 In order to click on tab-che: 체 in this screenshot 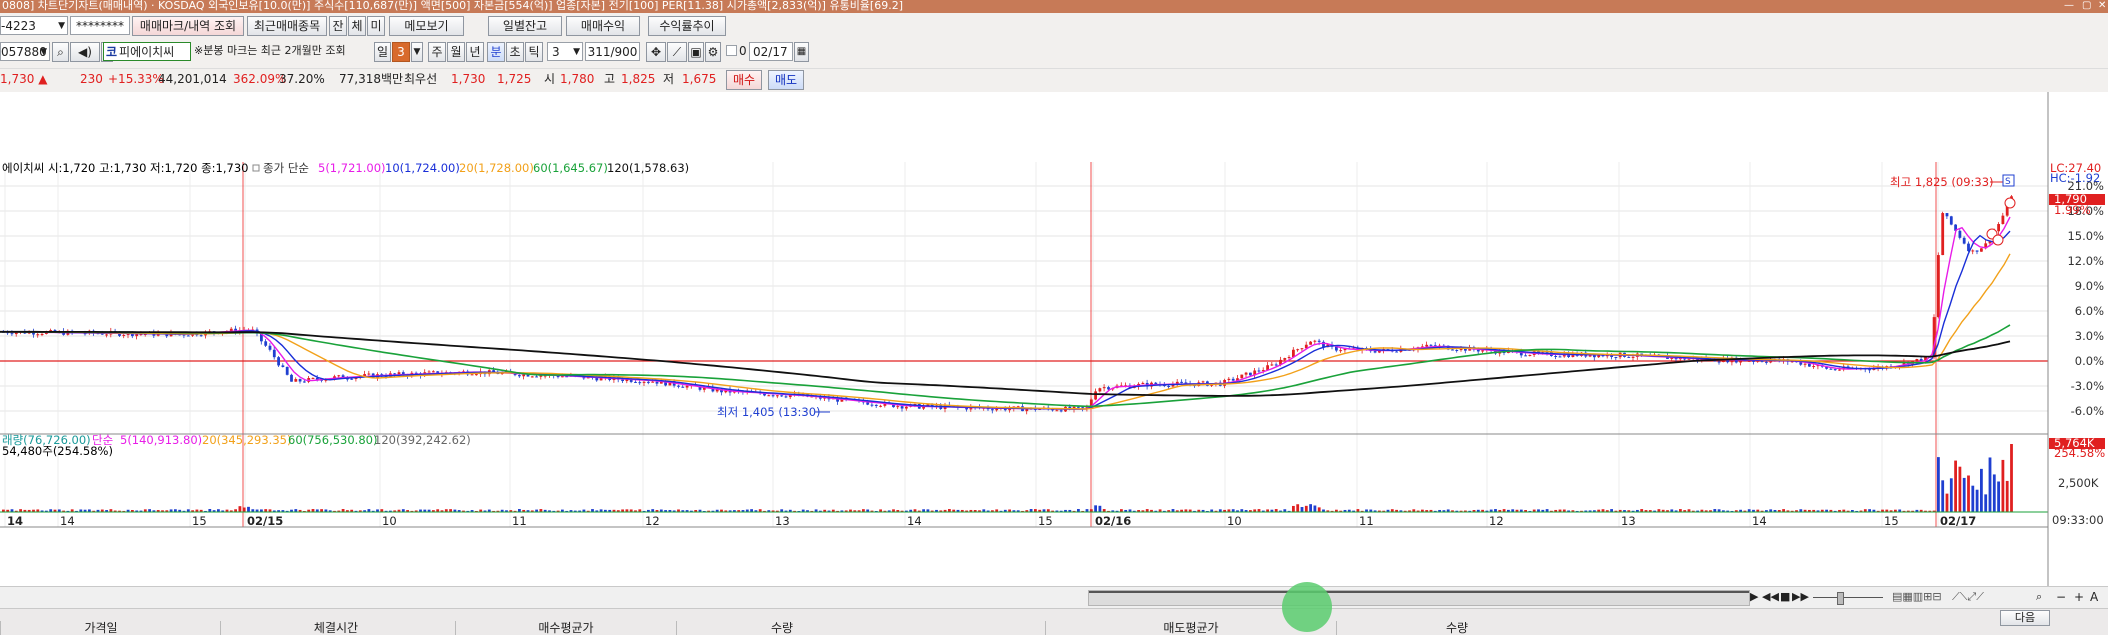, I will do `click(357, 26)`.